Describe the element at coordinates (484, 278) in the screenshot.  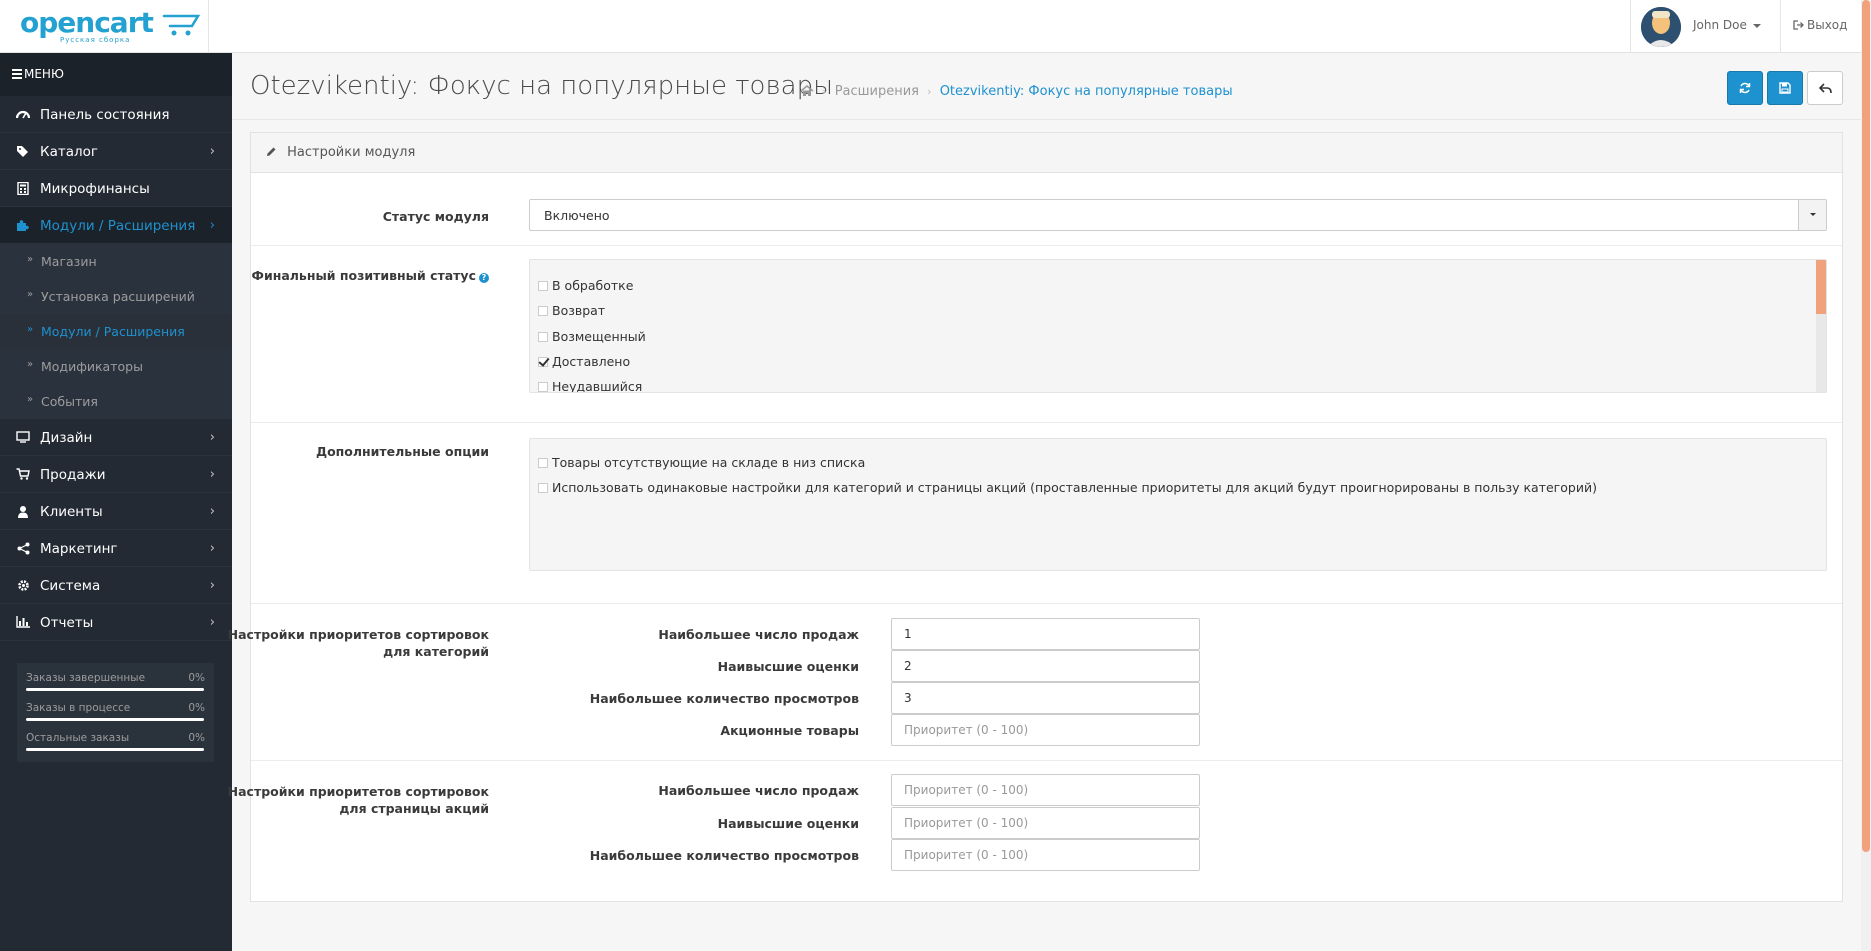
I see `help-icon: ?` at that location.